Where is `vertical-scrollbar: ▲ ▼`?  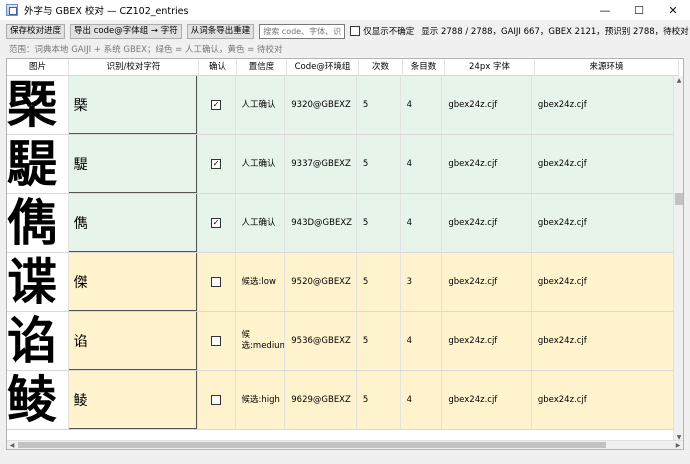 vertical-scrollbar: ▲ ▼ is located at coordinates (678, 259).